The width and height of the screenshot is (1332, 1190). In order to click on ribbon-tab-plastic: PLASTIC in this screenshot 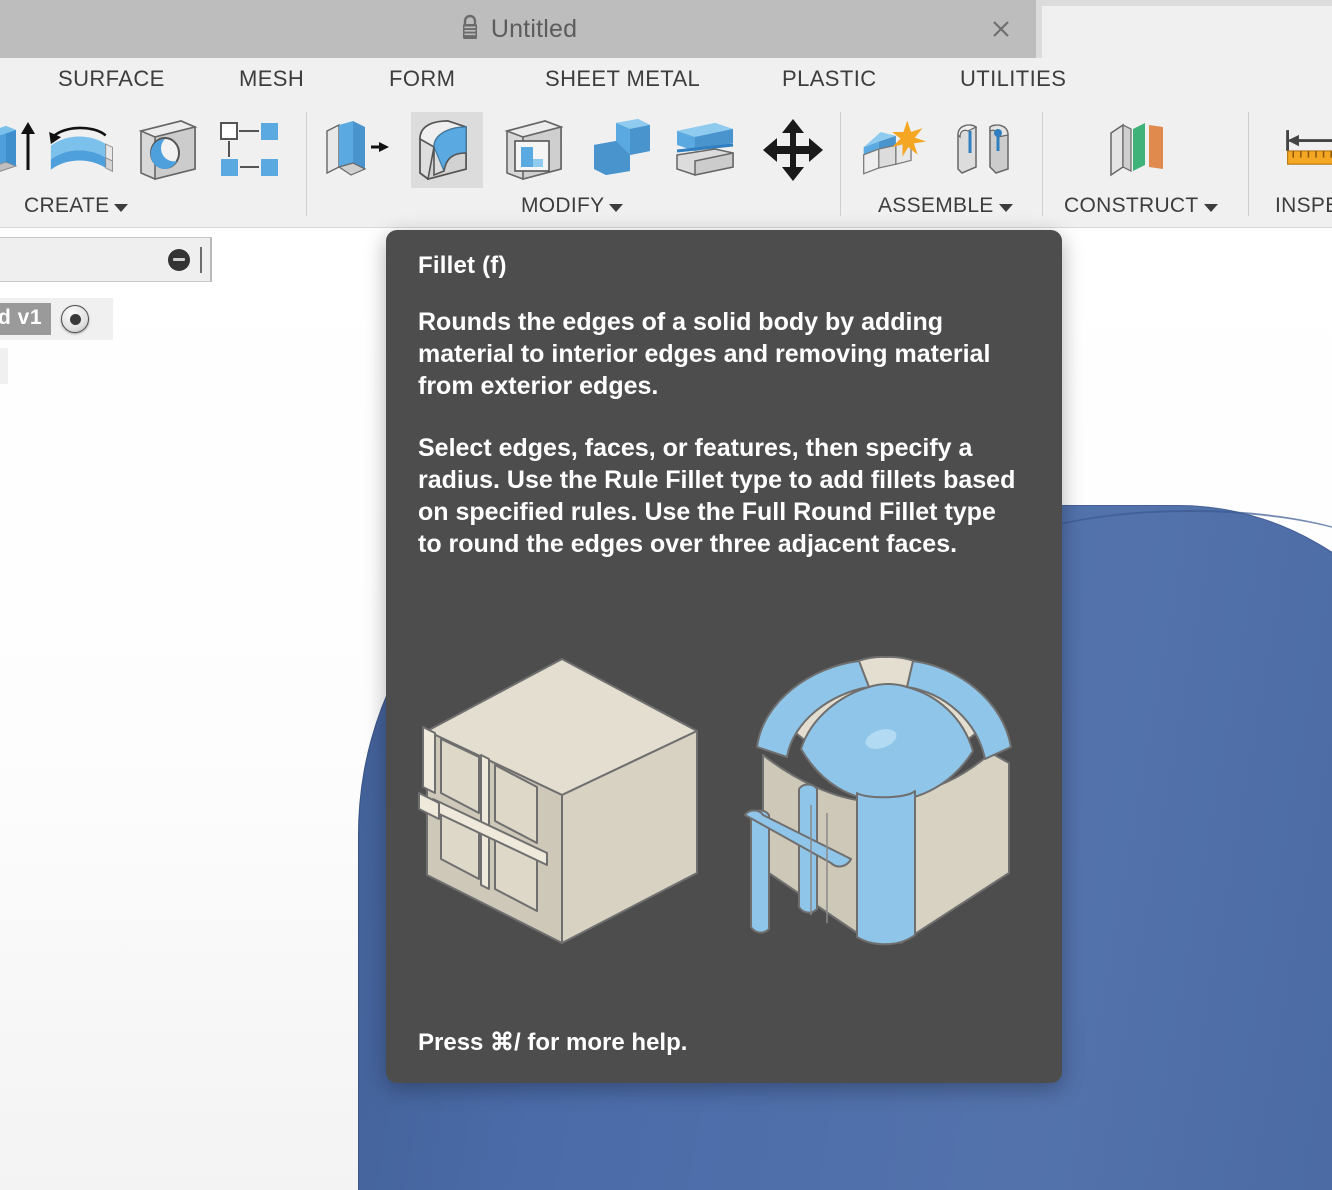, I will do `click(829, 79)`.